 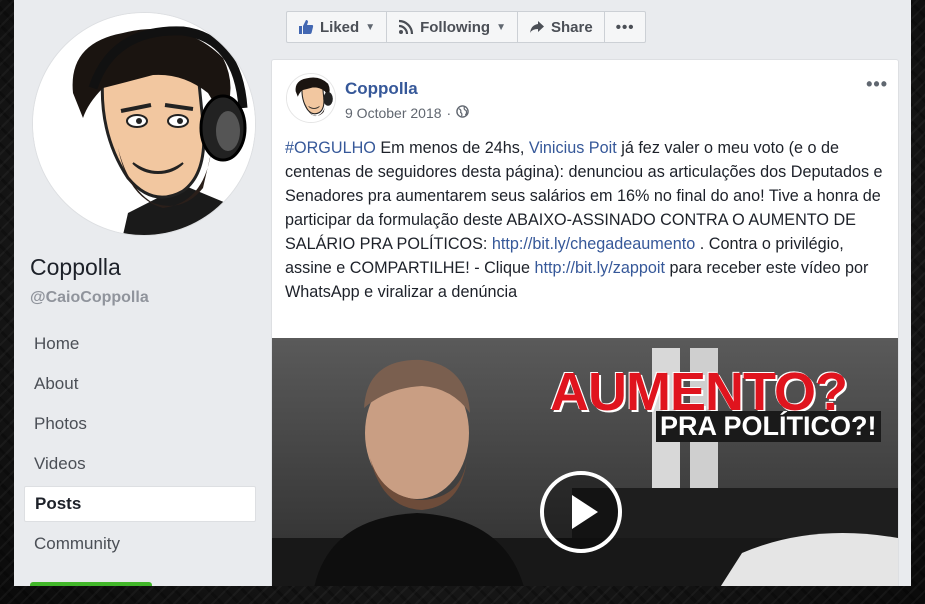 I want to click on page-handle: @CaioCoppolla, so click(x=89, y=298).